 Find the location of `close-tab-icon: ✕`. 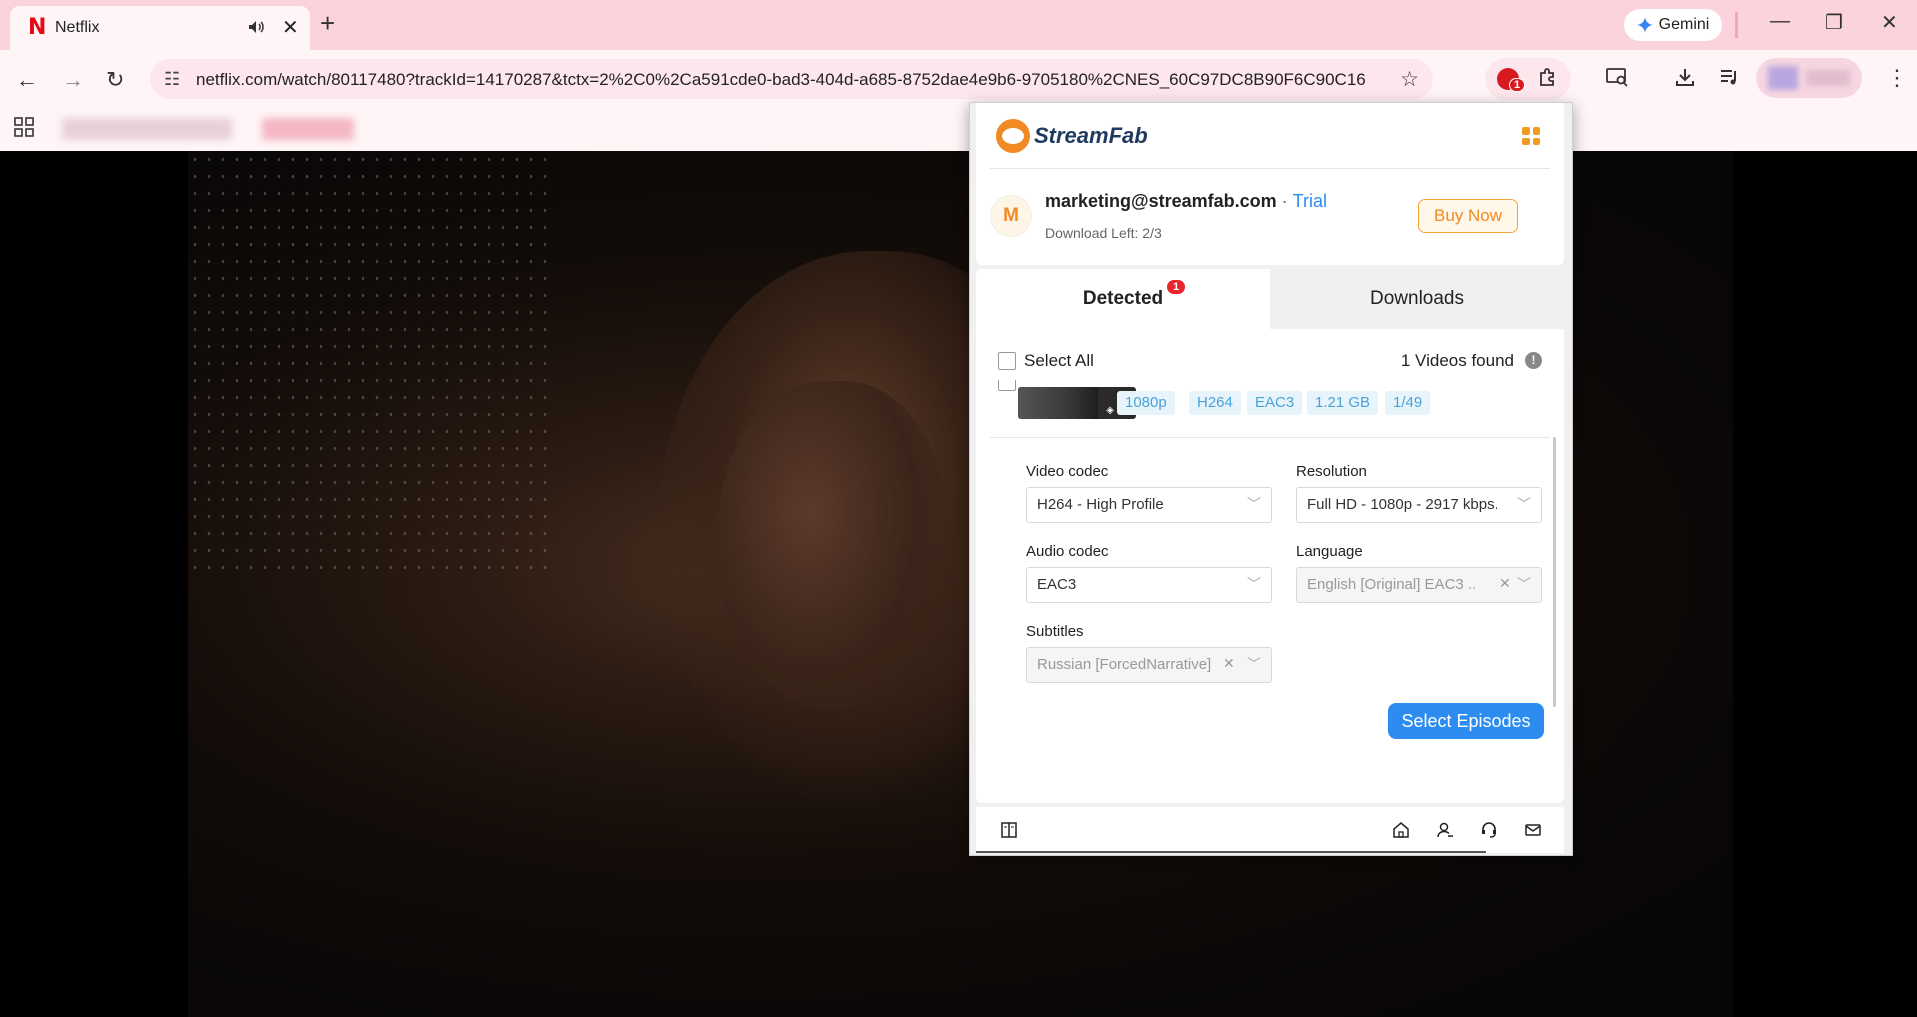

close-tab-icon: ✕ is located at coordinates (290, 27).